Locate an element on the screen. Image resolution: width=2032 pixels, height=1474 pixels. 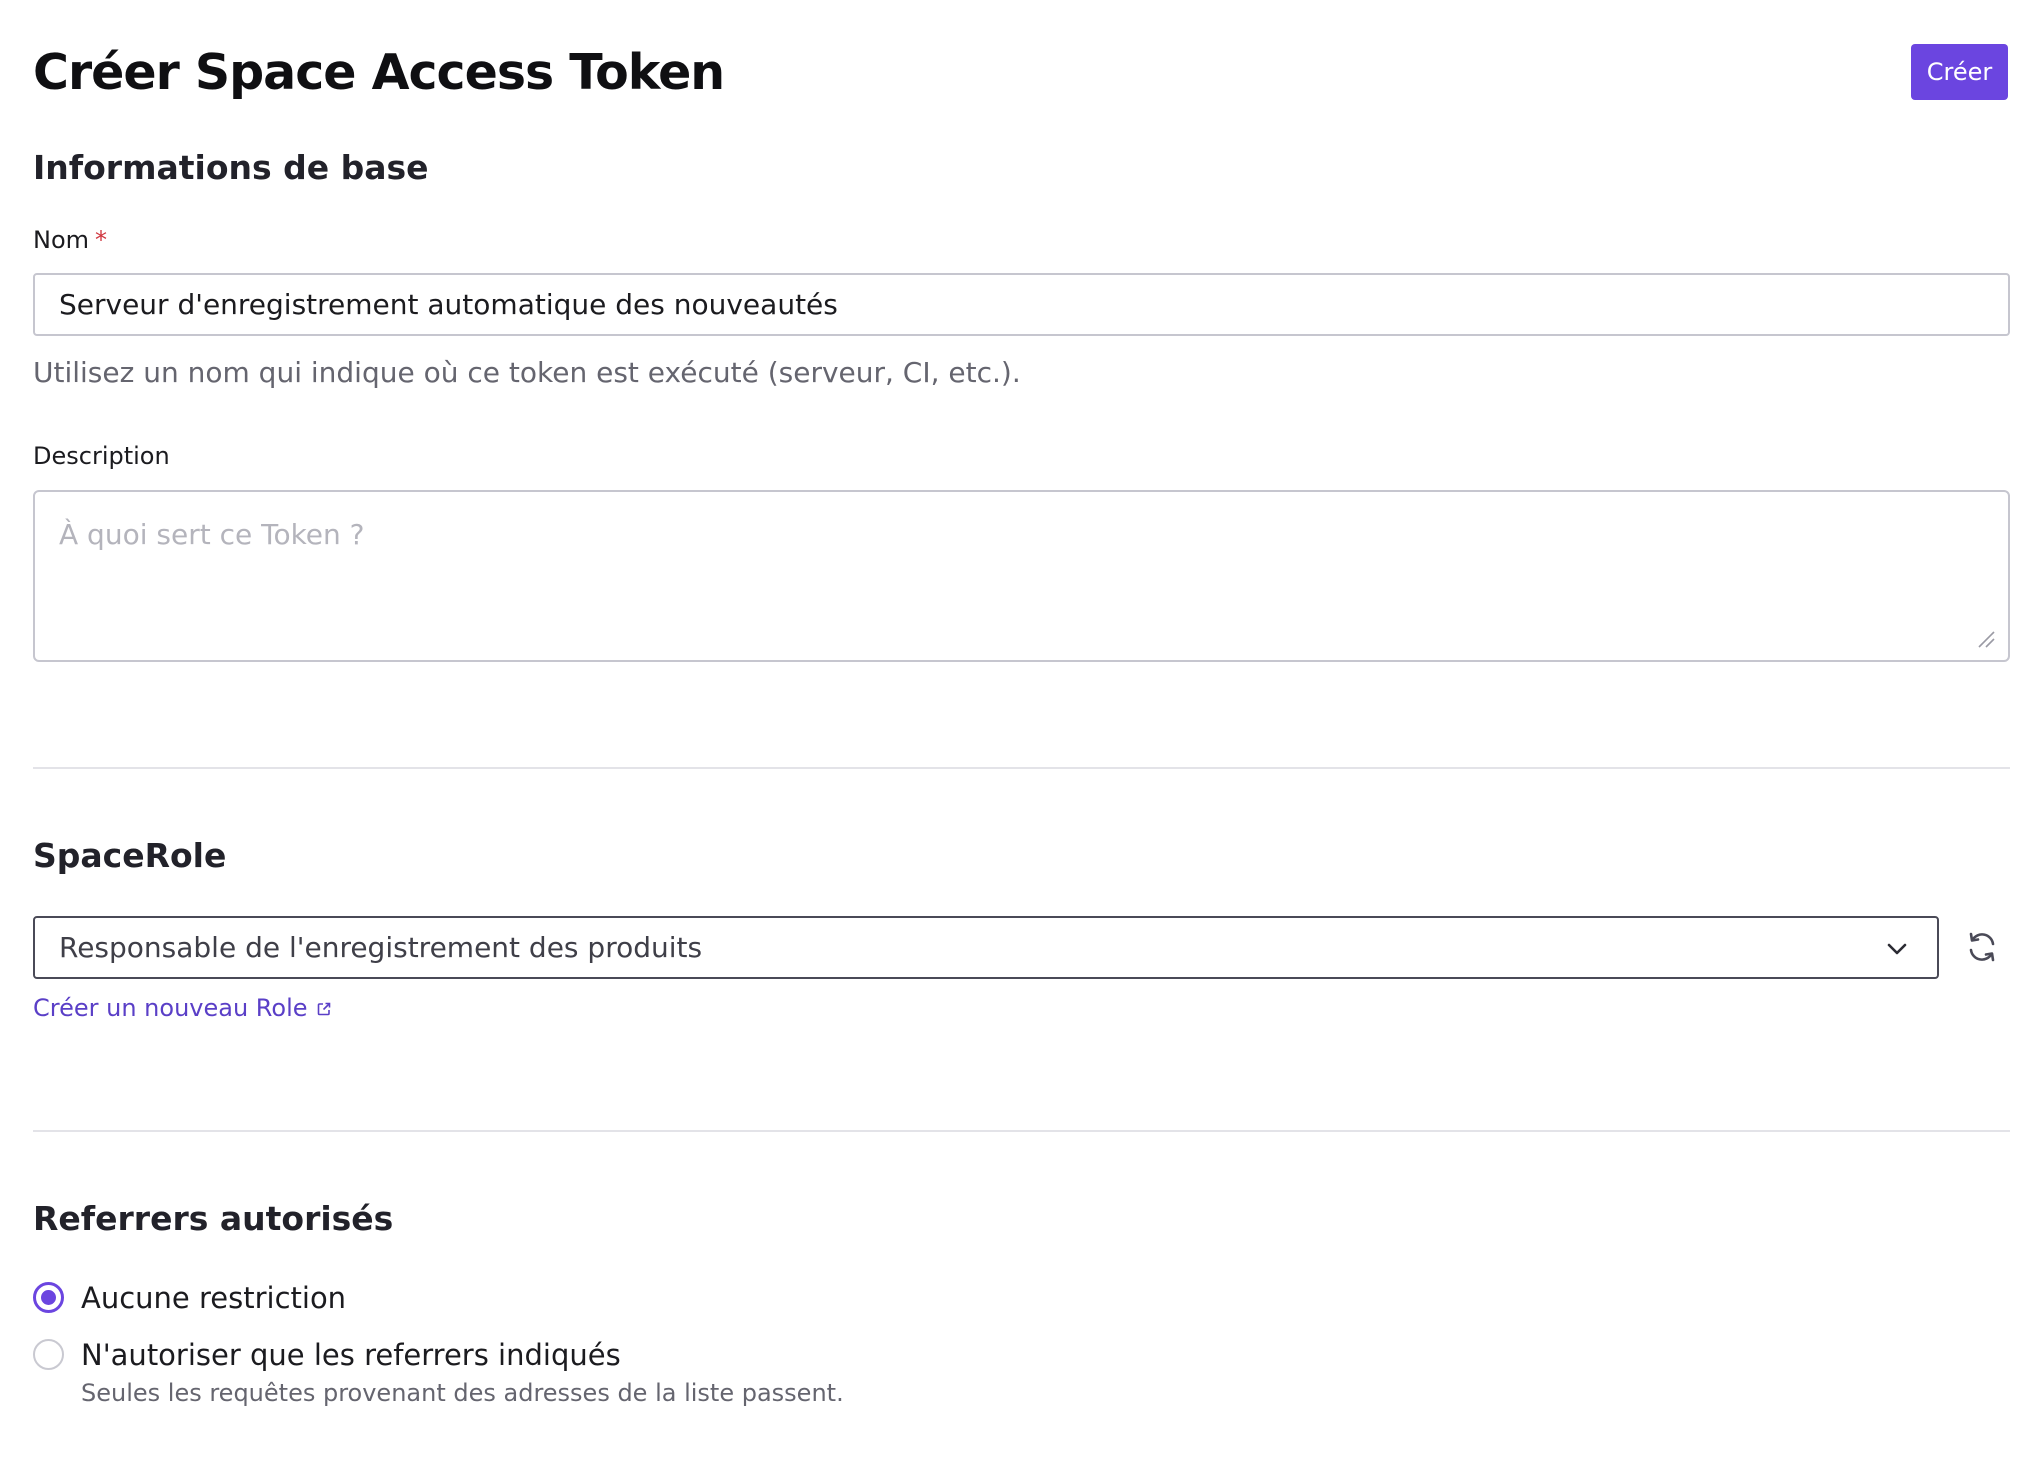
radio-dot is located at coordinates (48, 1297).